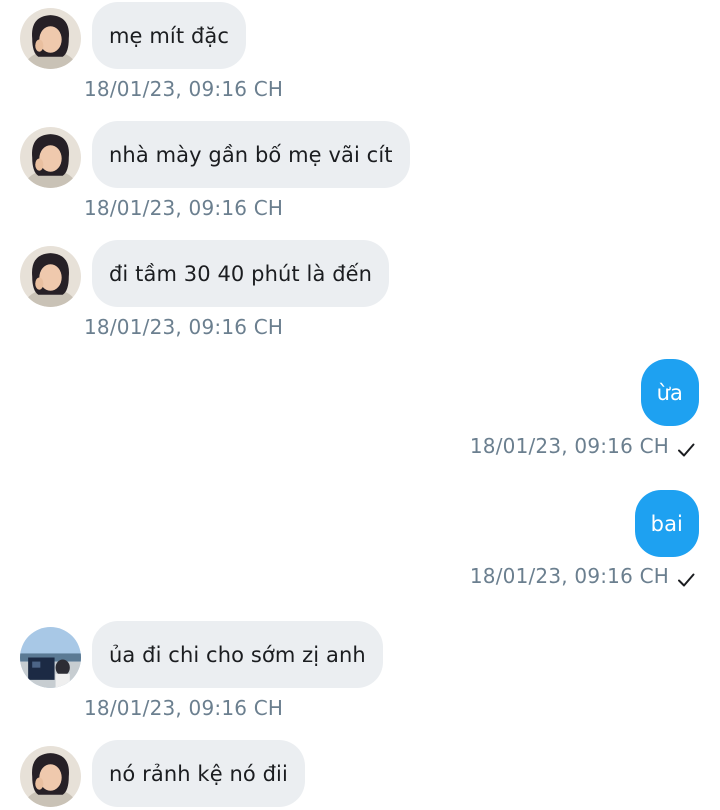 The height and width of the screenshot is (810, 720). Describe the element at coordinates (50, 657) in the screenshot. I see `avatar-landscape-icon` at that location.